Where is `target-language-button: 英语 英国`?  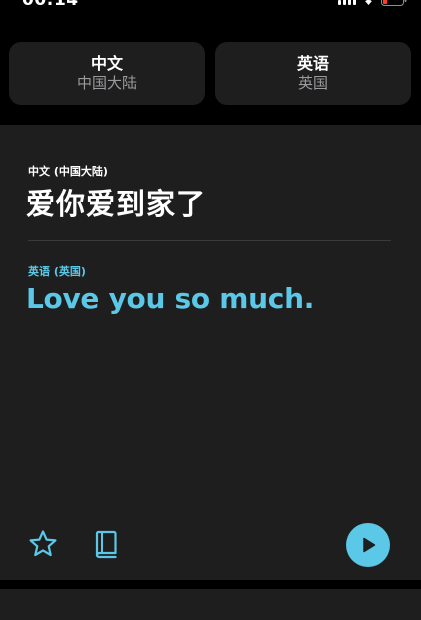
target-language-button: 英语 英国 is located at coordinates (313, 73).